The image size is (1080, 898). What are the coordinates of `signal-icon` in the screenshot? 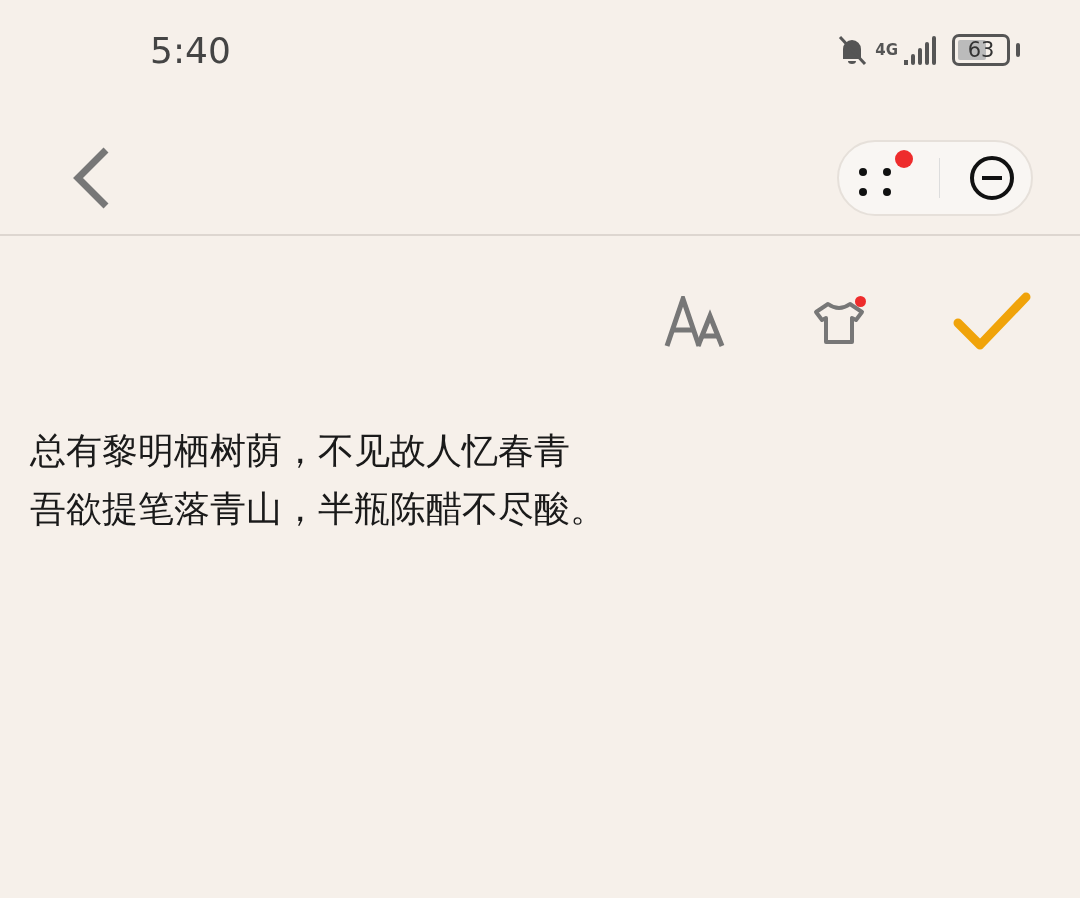 It's located at (921, 50).